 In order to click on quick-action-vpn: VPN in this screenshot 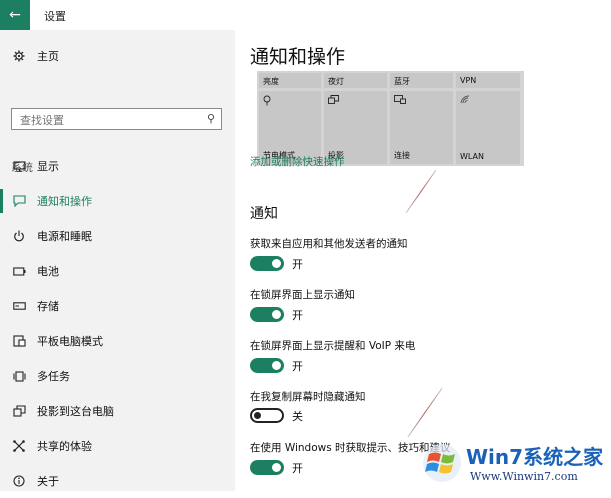, I will do `click(488, 80)`.